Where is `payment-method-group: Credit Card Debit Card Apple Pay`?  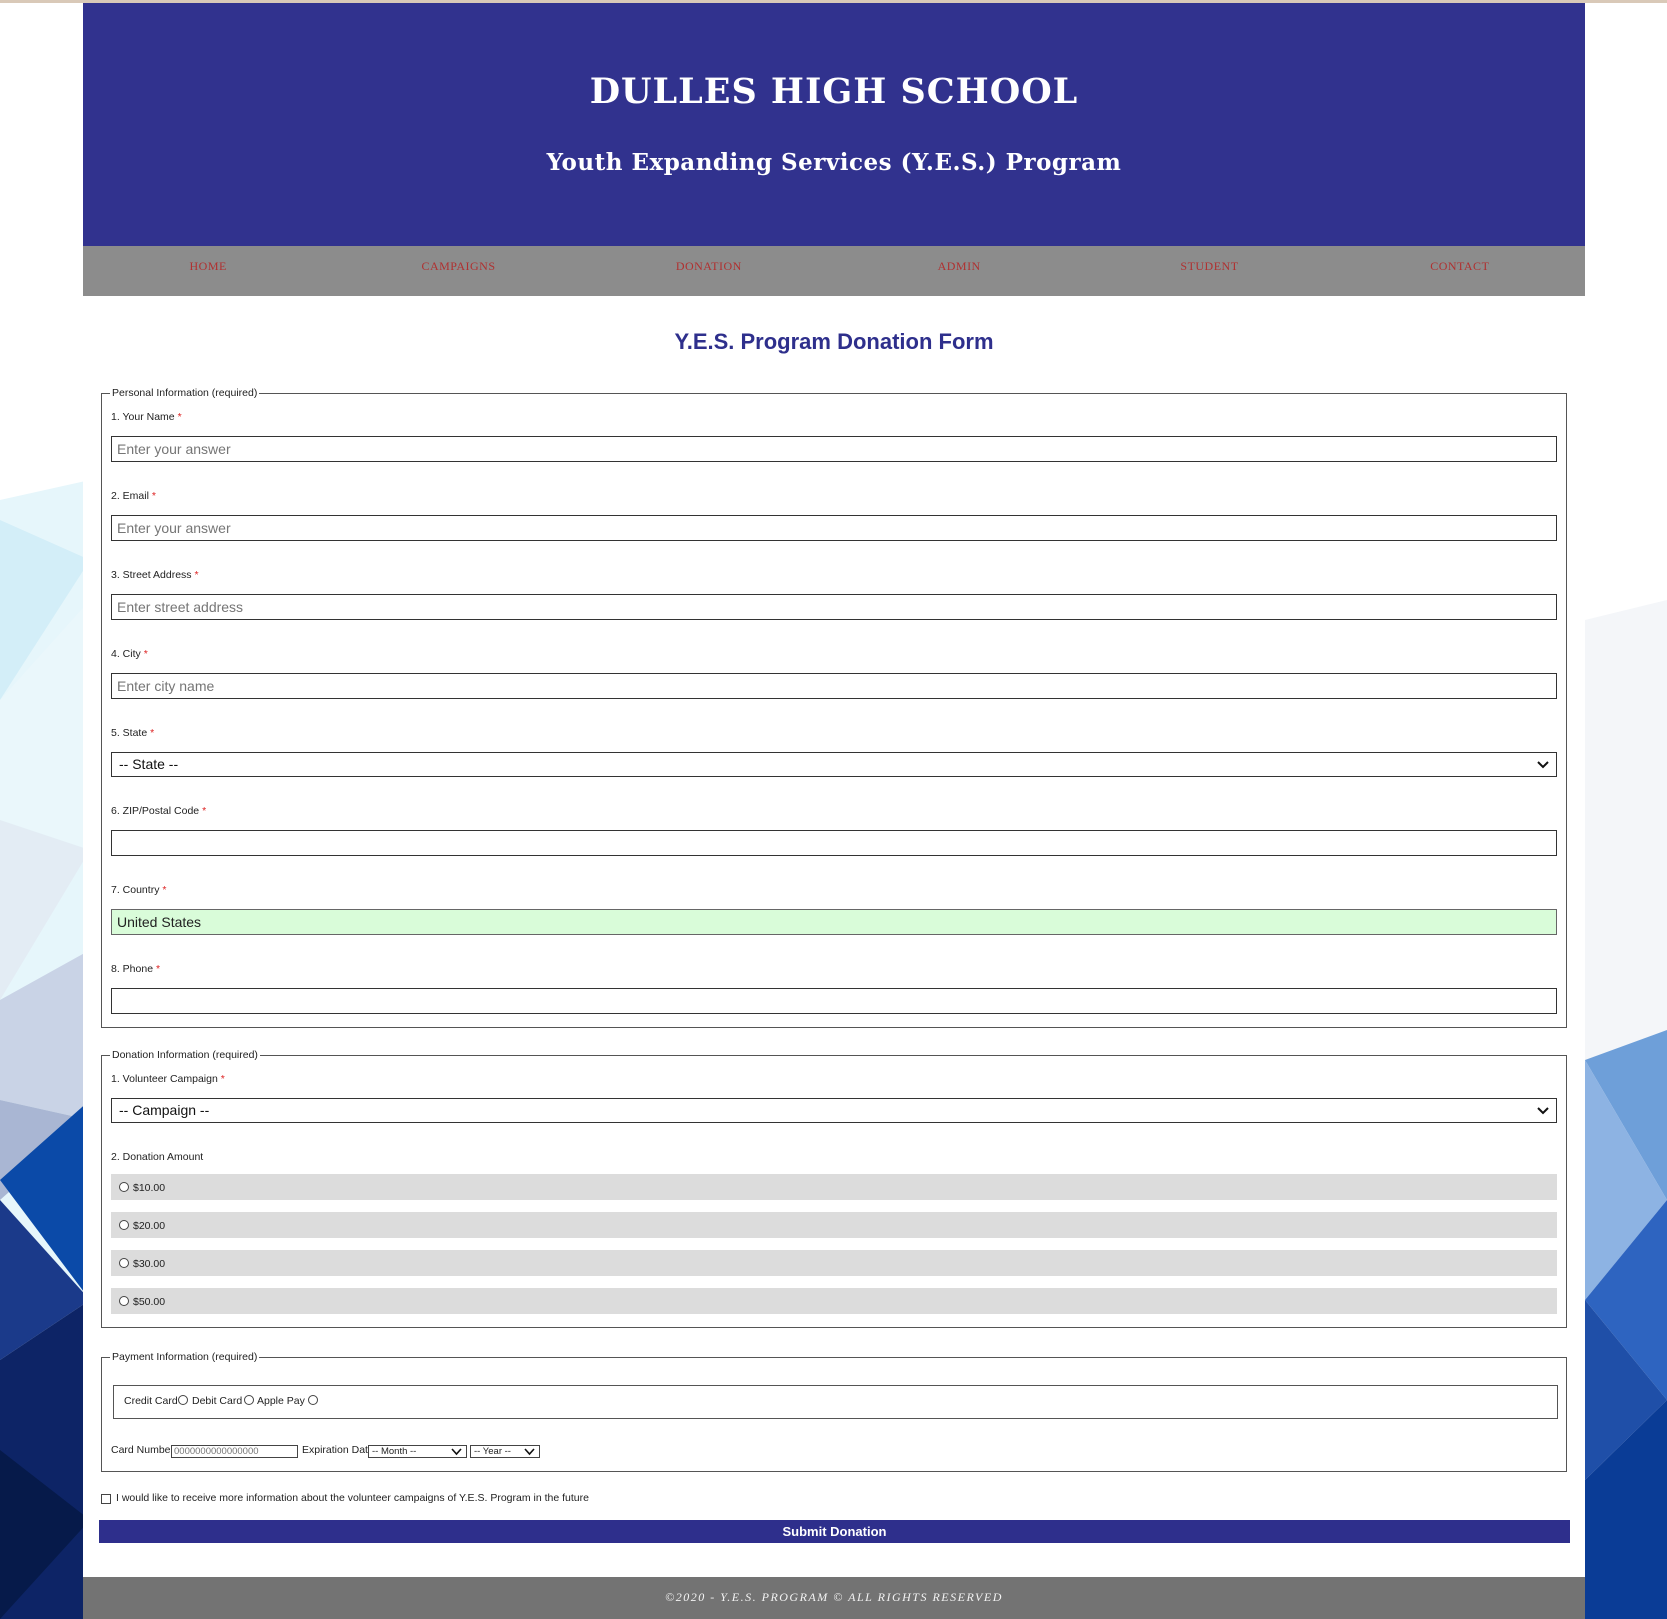 payment-method-group: Credit Card Debit Card Apple Pay is located at coordinates (835, 1402).